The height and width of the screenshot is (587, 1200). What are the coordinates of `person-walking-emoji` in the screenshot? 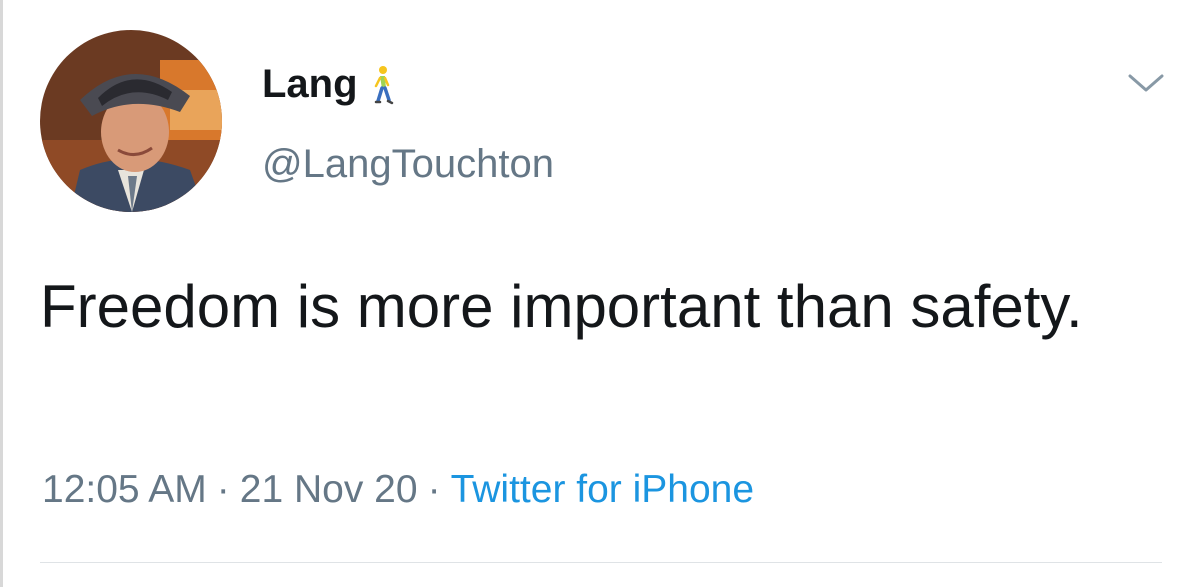 It's located at (381, 84).